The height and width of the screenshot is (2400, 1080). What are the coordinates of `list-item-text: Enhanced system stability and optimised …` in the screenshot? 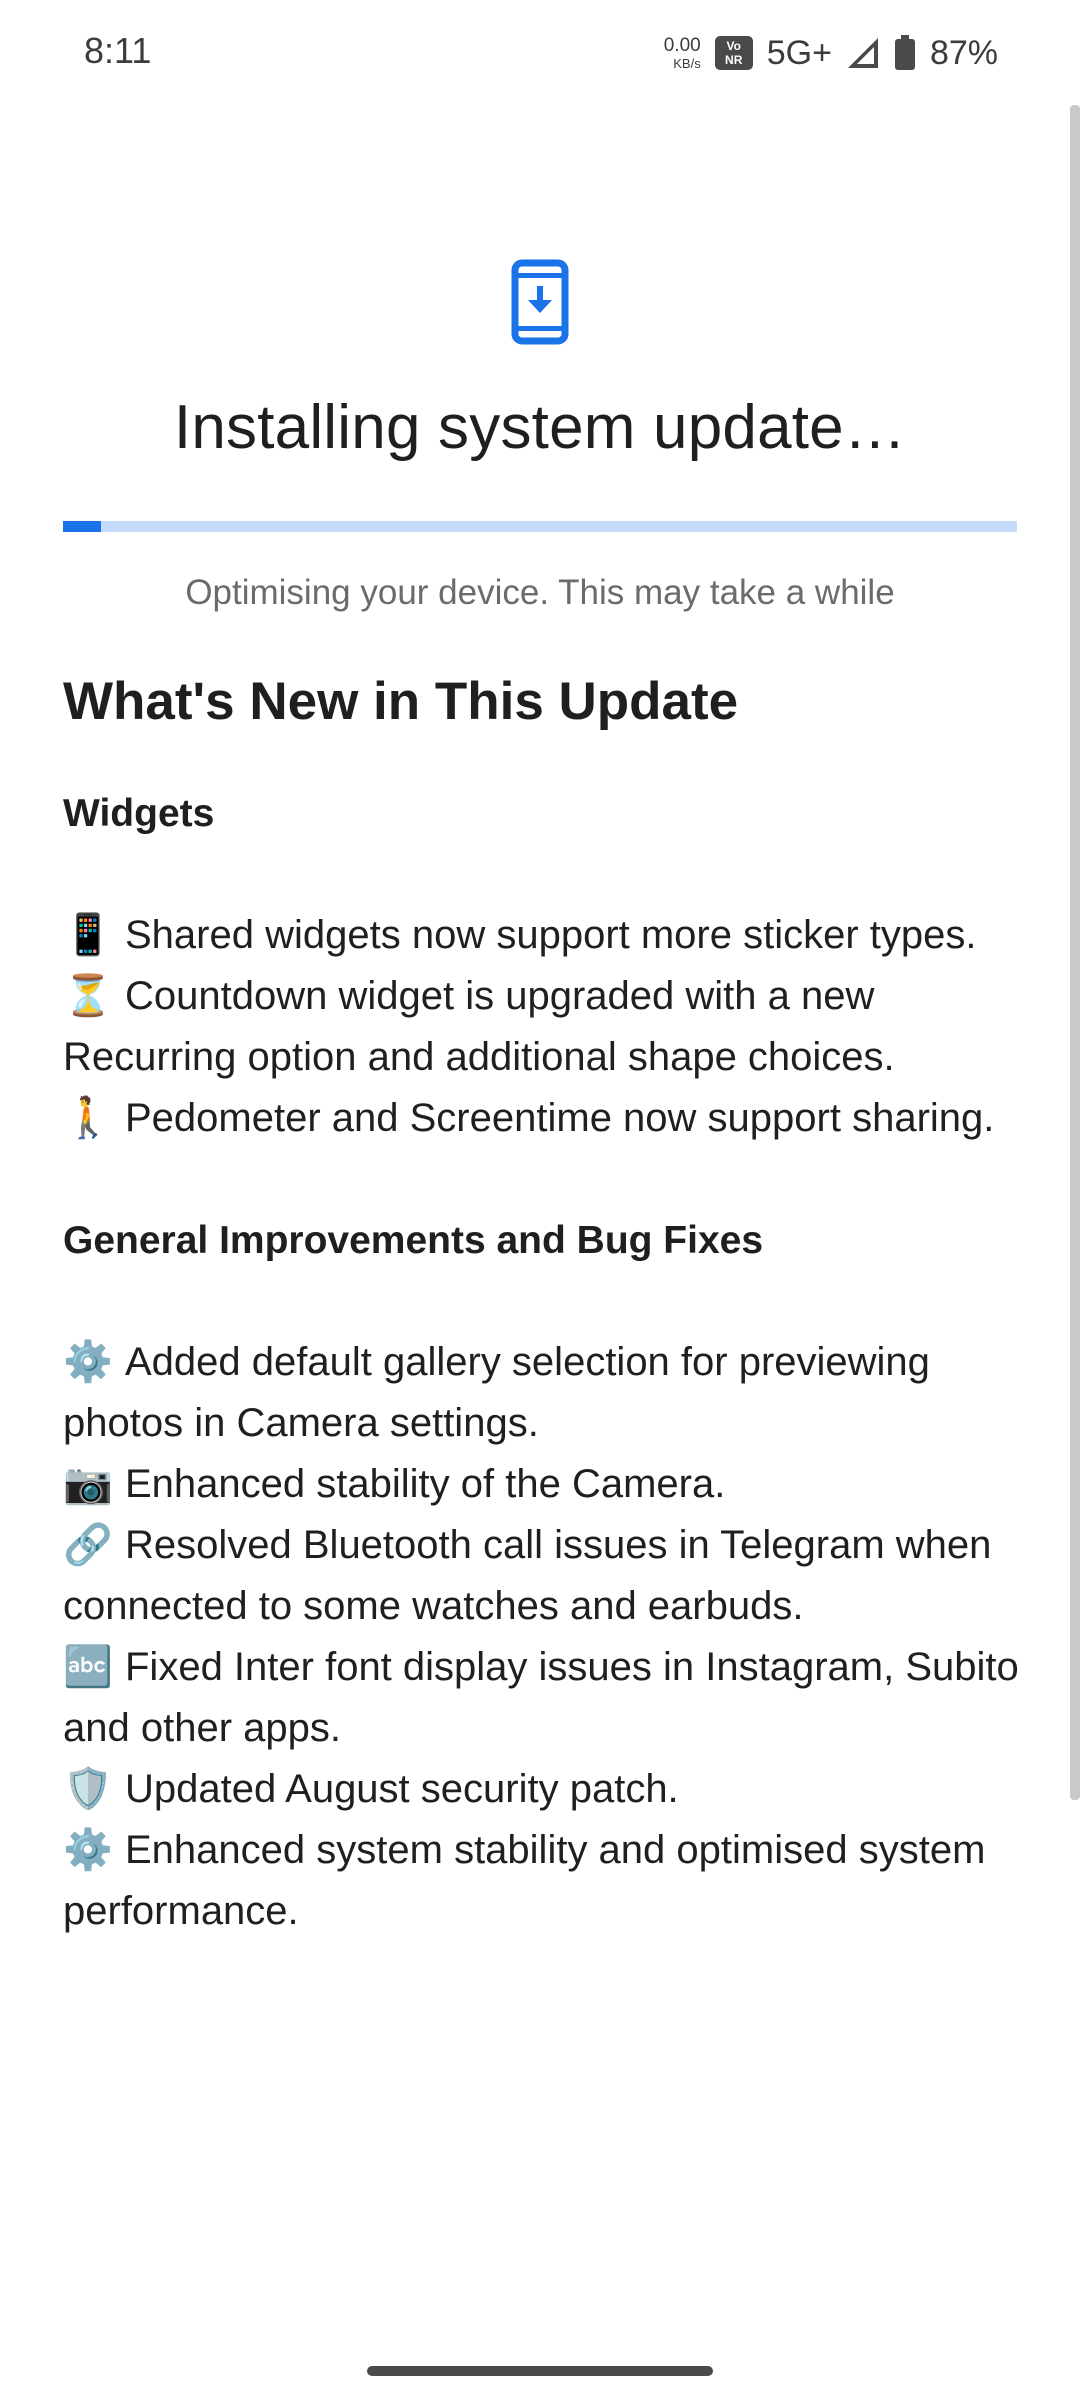 It's located at (524, 1880).